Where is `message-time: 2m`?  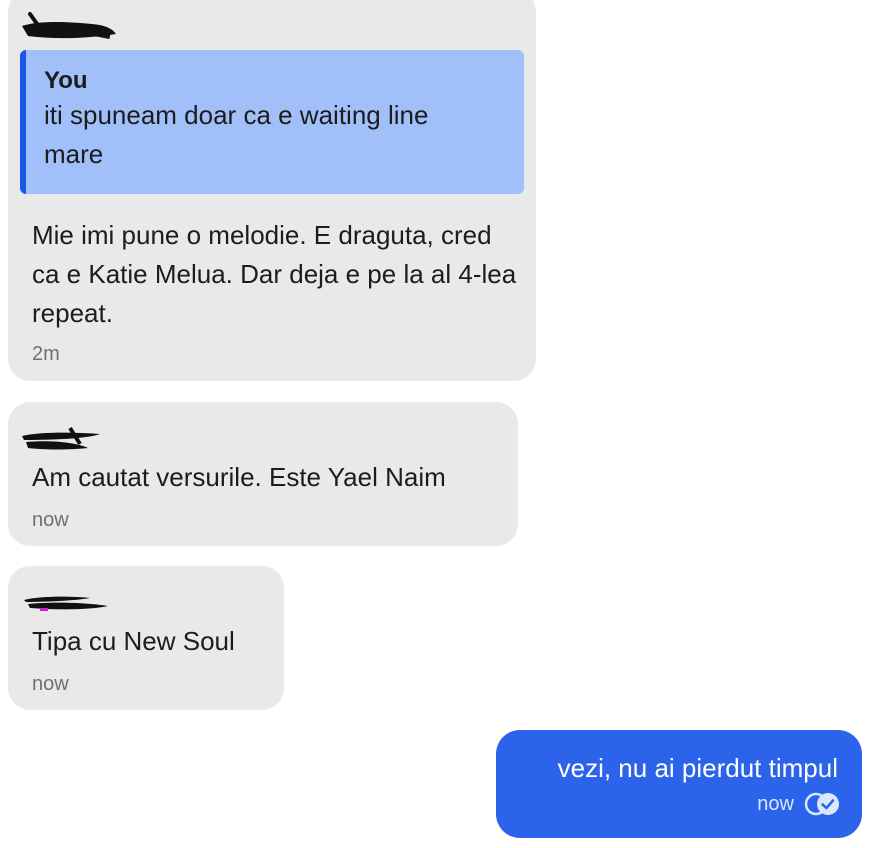
message-time: 2m is located at coordinates (46, 354).